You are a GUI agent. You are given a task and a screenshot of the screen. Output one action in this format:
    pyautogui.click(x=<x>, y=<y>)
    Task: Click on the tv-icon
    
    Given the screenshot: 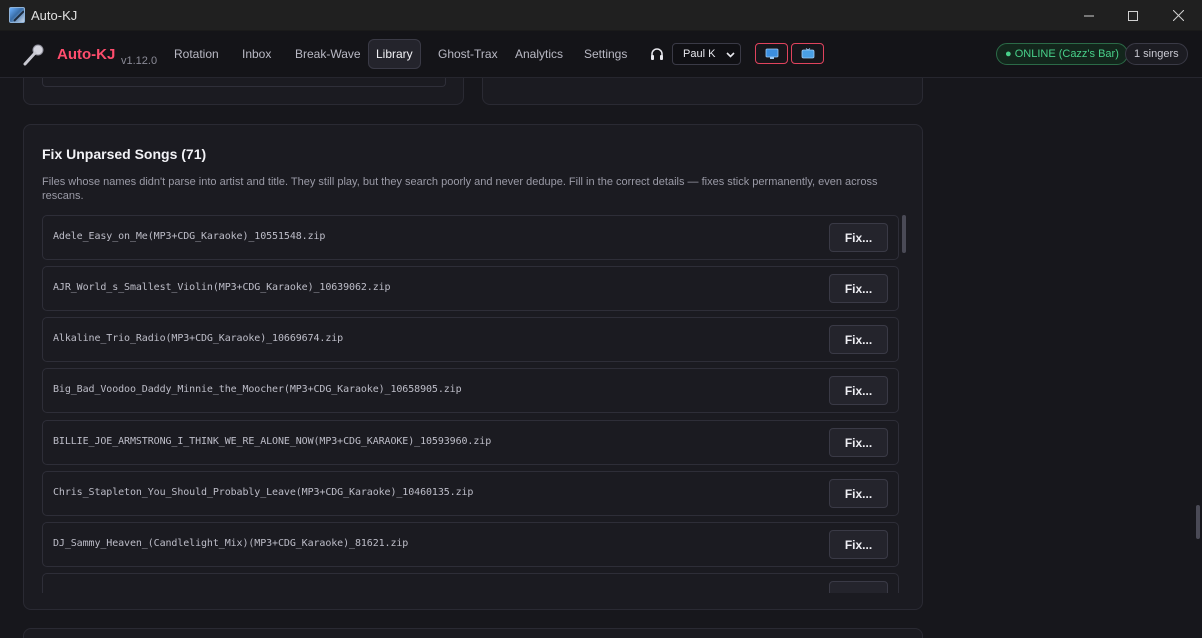 What is the action you would take?
    pyautogui.click(x=807, y=52)
    